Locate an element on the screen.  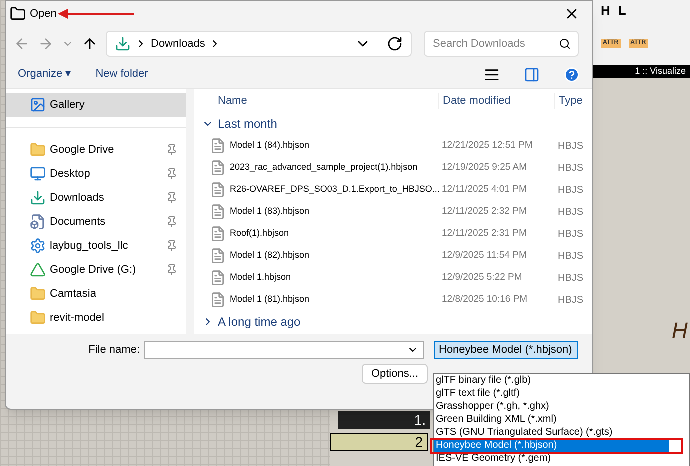
search-icon is located at coordinates (565, 44).